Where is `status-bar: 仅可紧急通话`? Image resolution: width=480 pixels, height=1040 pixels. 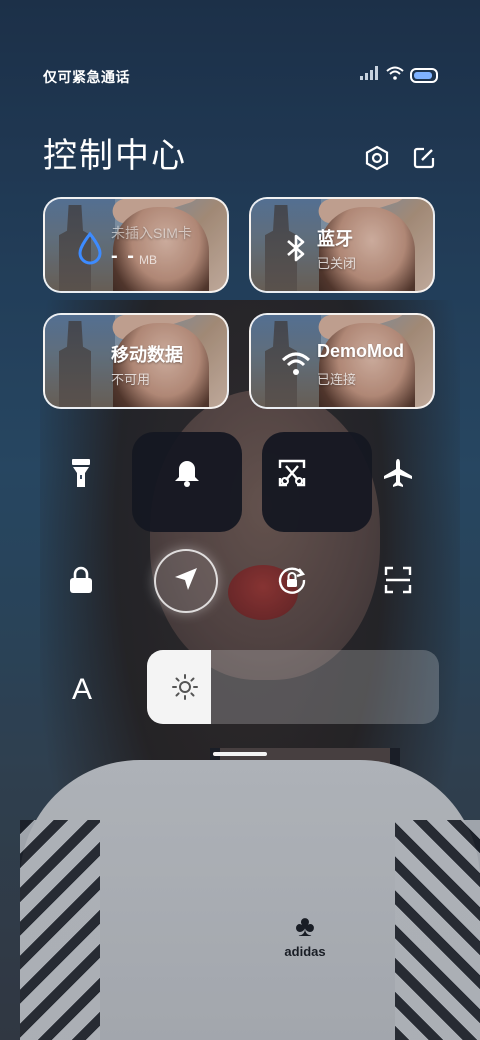 status-bar: 仅可紧急通话 is located at coordinates (240, 76).